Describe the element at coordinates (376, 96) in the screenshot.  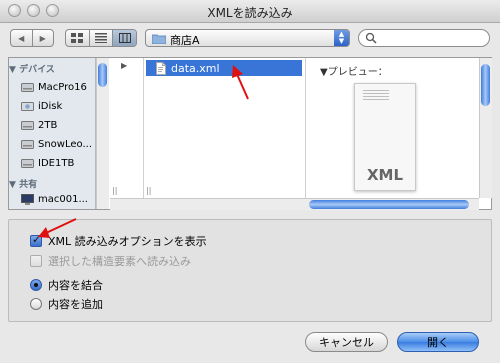
I see `text-lines-graphic` at that location.